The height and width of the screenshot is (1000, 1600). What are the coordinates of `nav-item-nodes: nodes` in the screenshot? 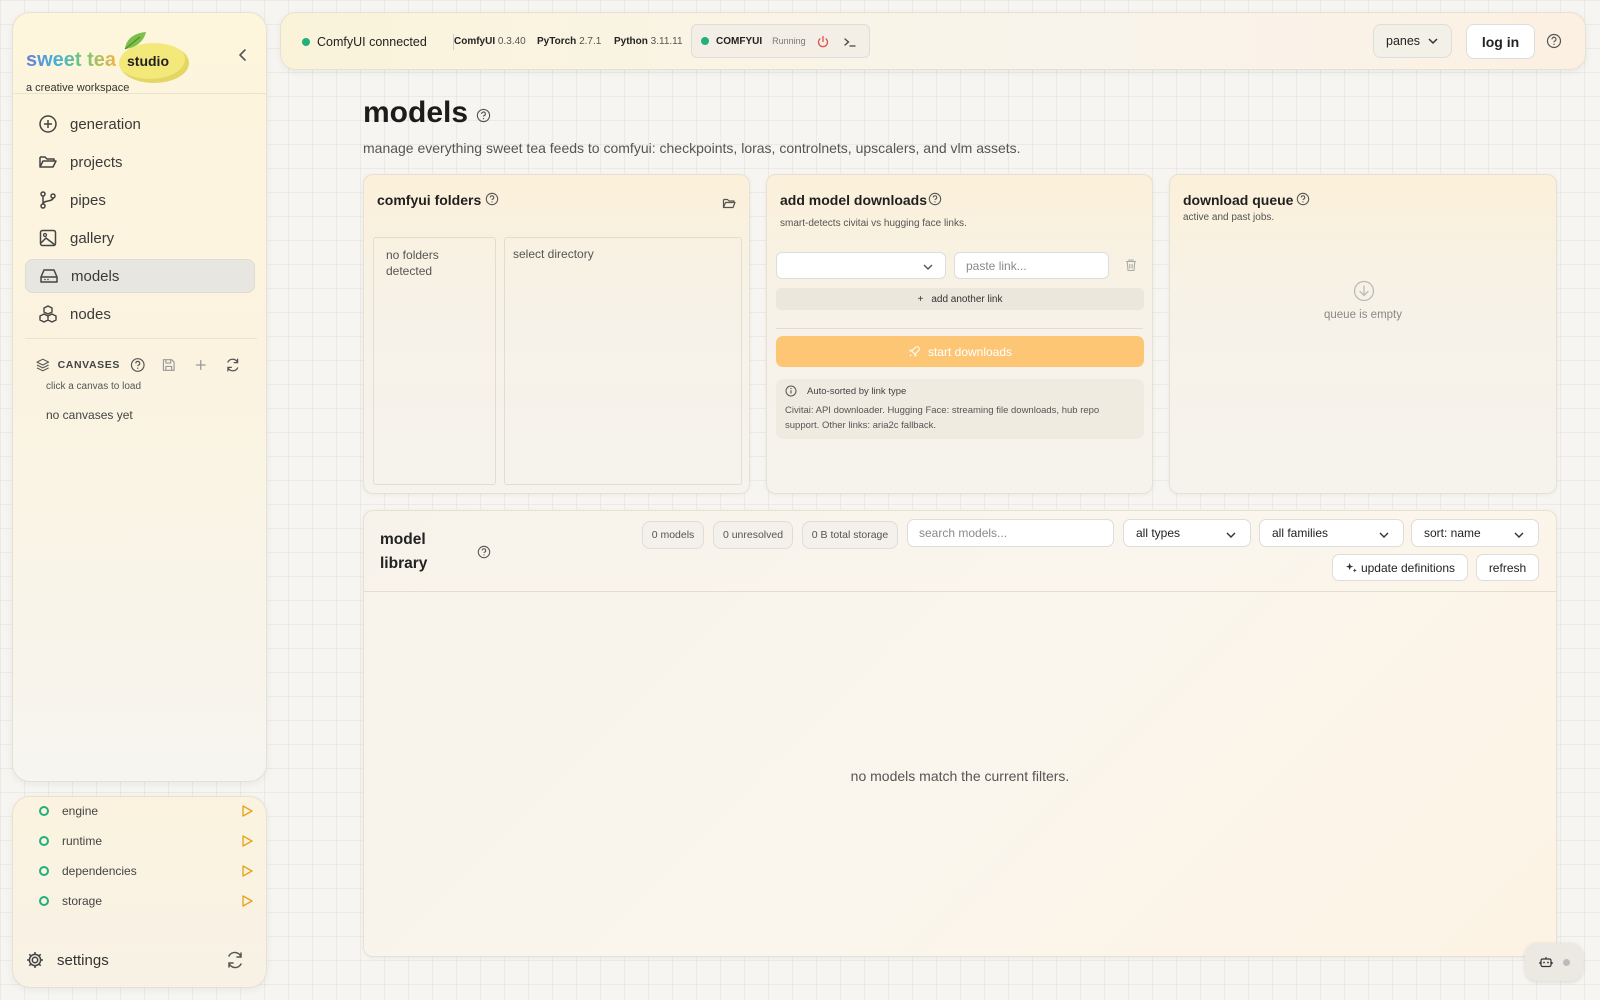 It's located at (140, 314).